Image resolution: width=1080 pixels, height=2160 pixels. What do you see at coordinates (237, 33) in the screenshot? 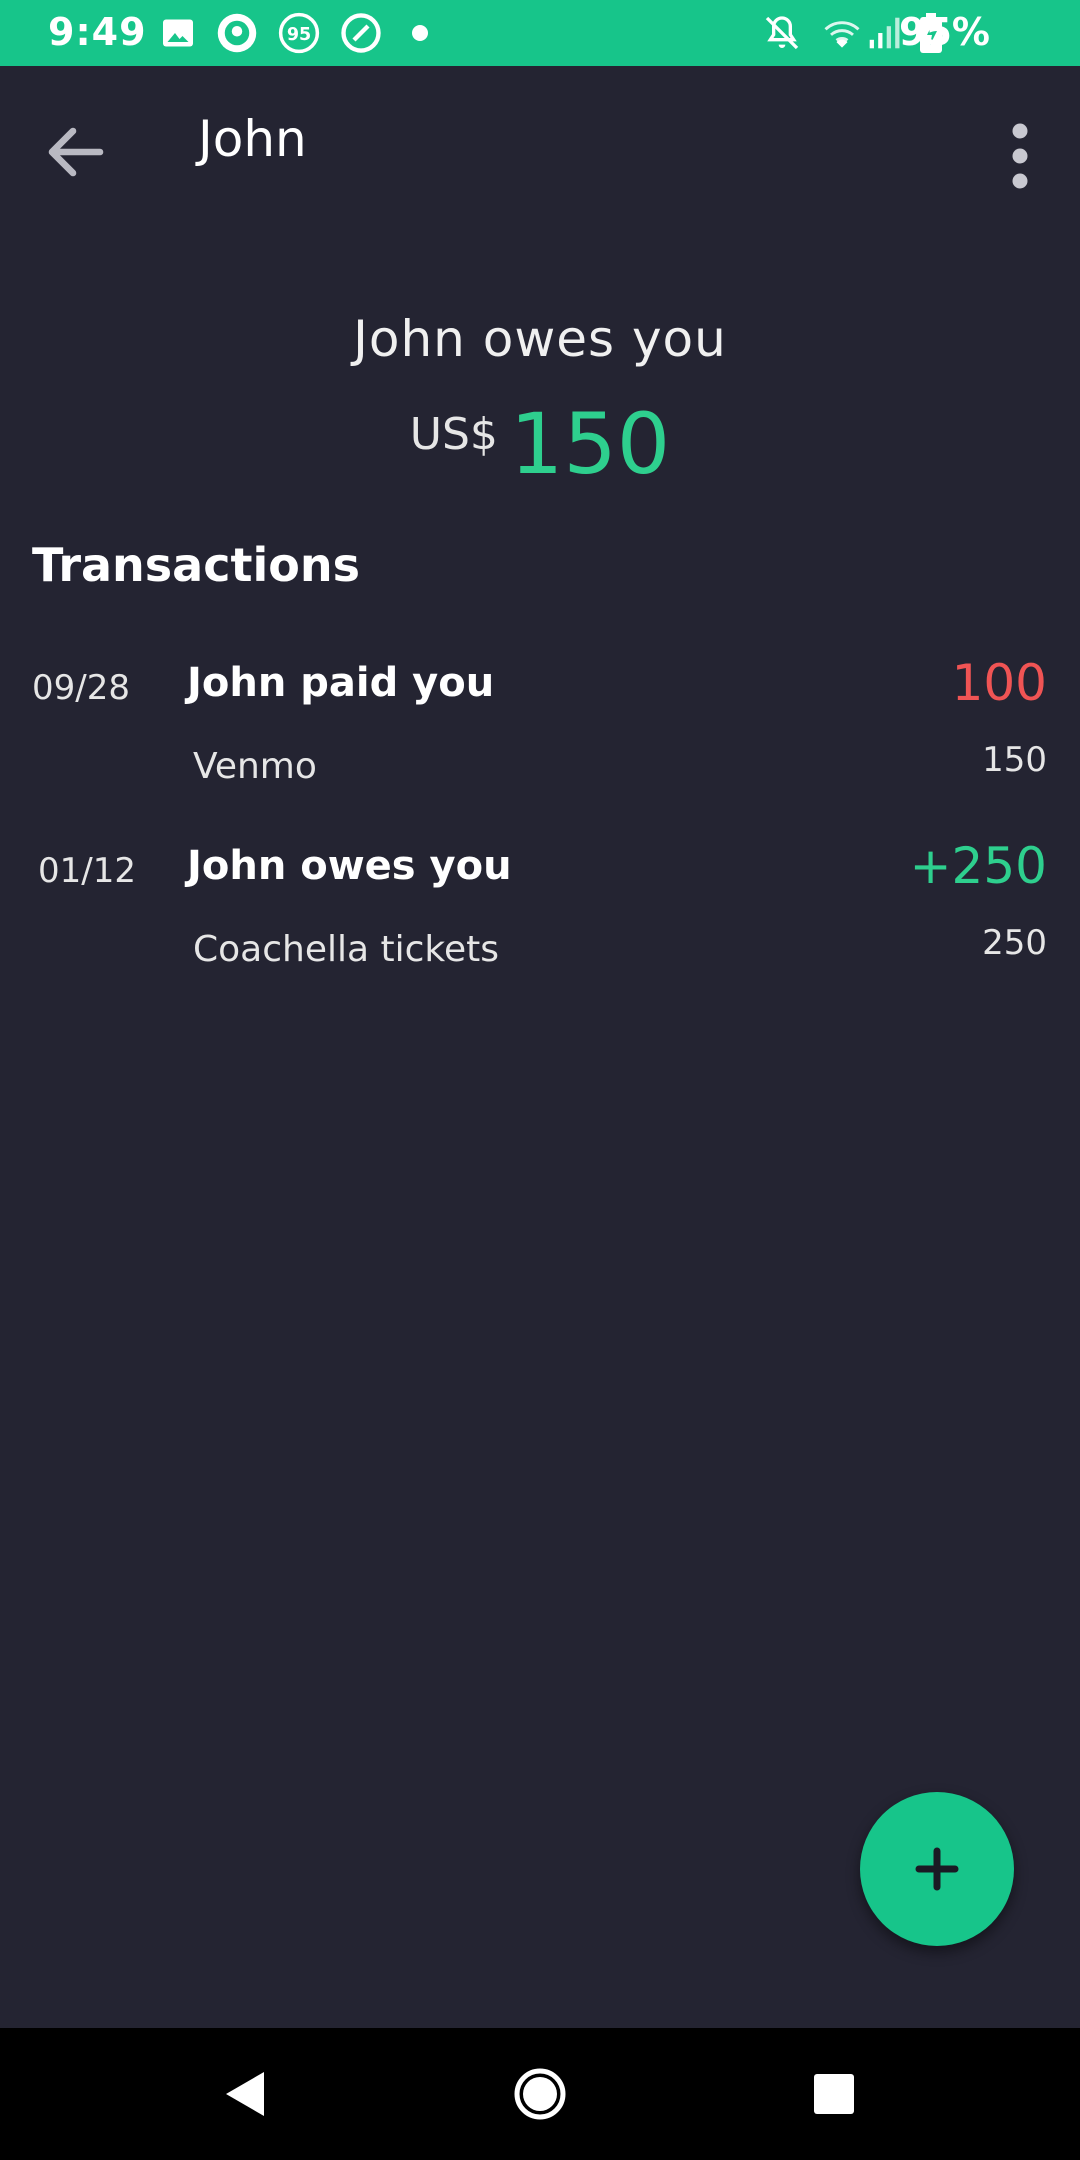
I see `starbucks-icon` at bounding box center [237, 33].